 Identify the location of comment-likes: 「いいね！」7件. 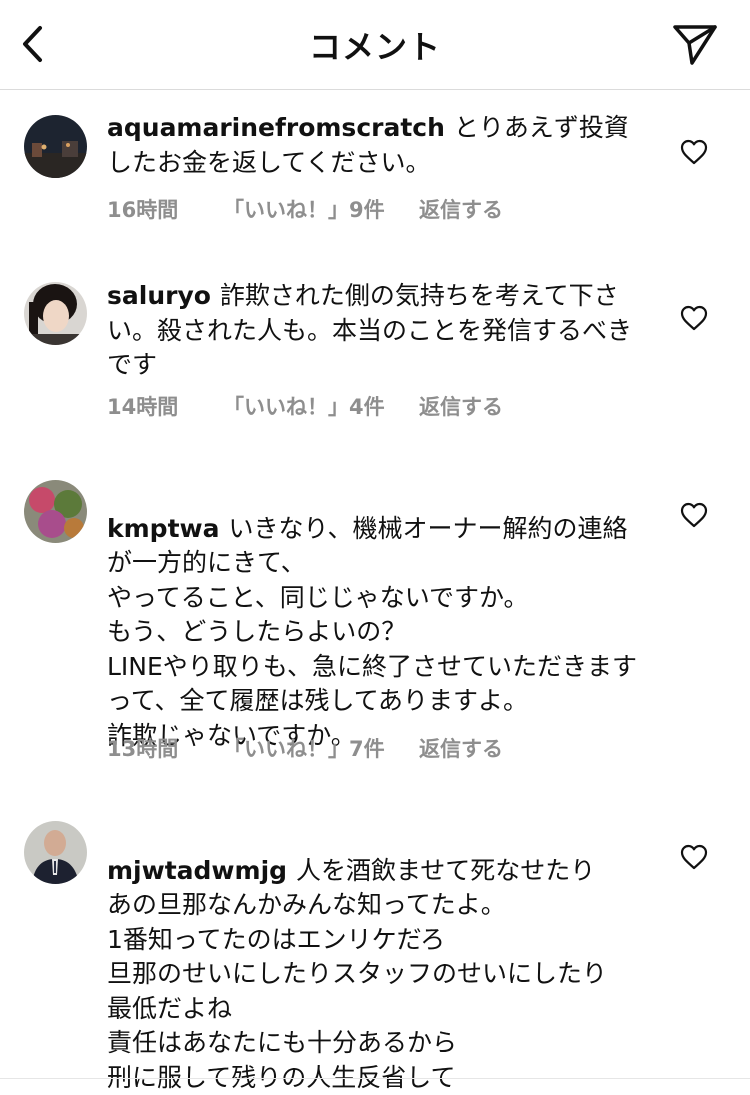
(321, 748).